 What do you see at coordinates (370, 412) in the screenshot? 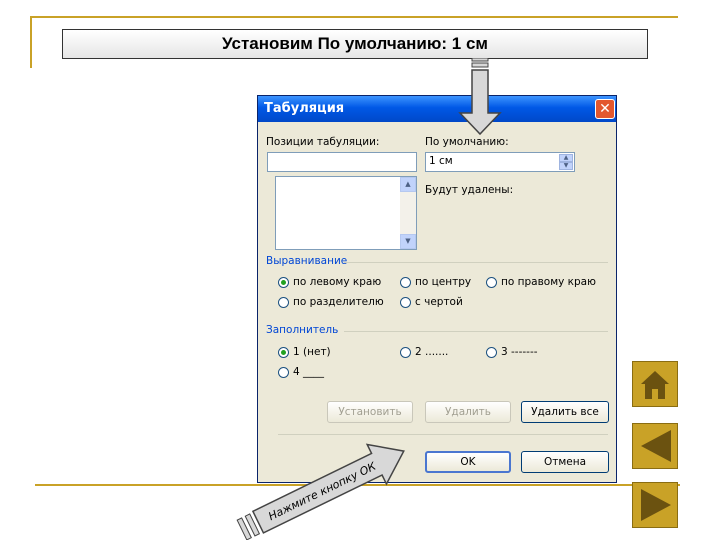
I see `set-button: Установить` at bounding box center [370, 412].